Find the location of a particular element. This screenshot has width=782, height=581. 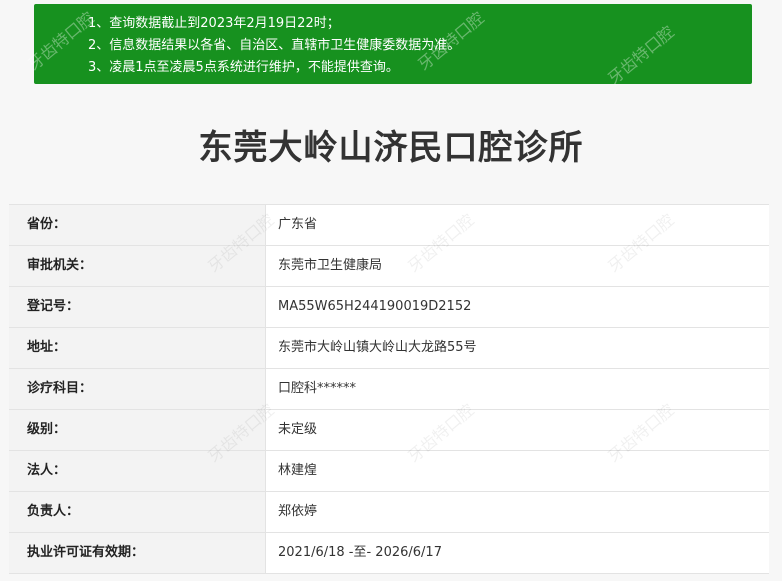

table-row: 负责人： 郑依婷 is located at coordinates (389, 512).